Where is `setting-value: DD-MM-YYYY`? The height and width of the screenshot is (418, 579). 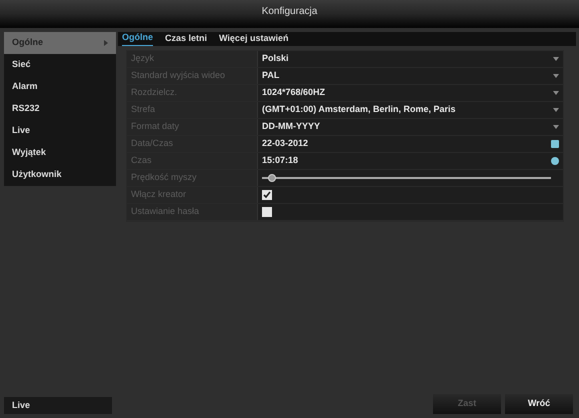
setting-value: DD-MM-YYYY is located at coordinates (291, 127).